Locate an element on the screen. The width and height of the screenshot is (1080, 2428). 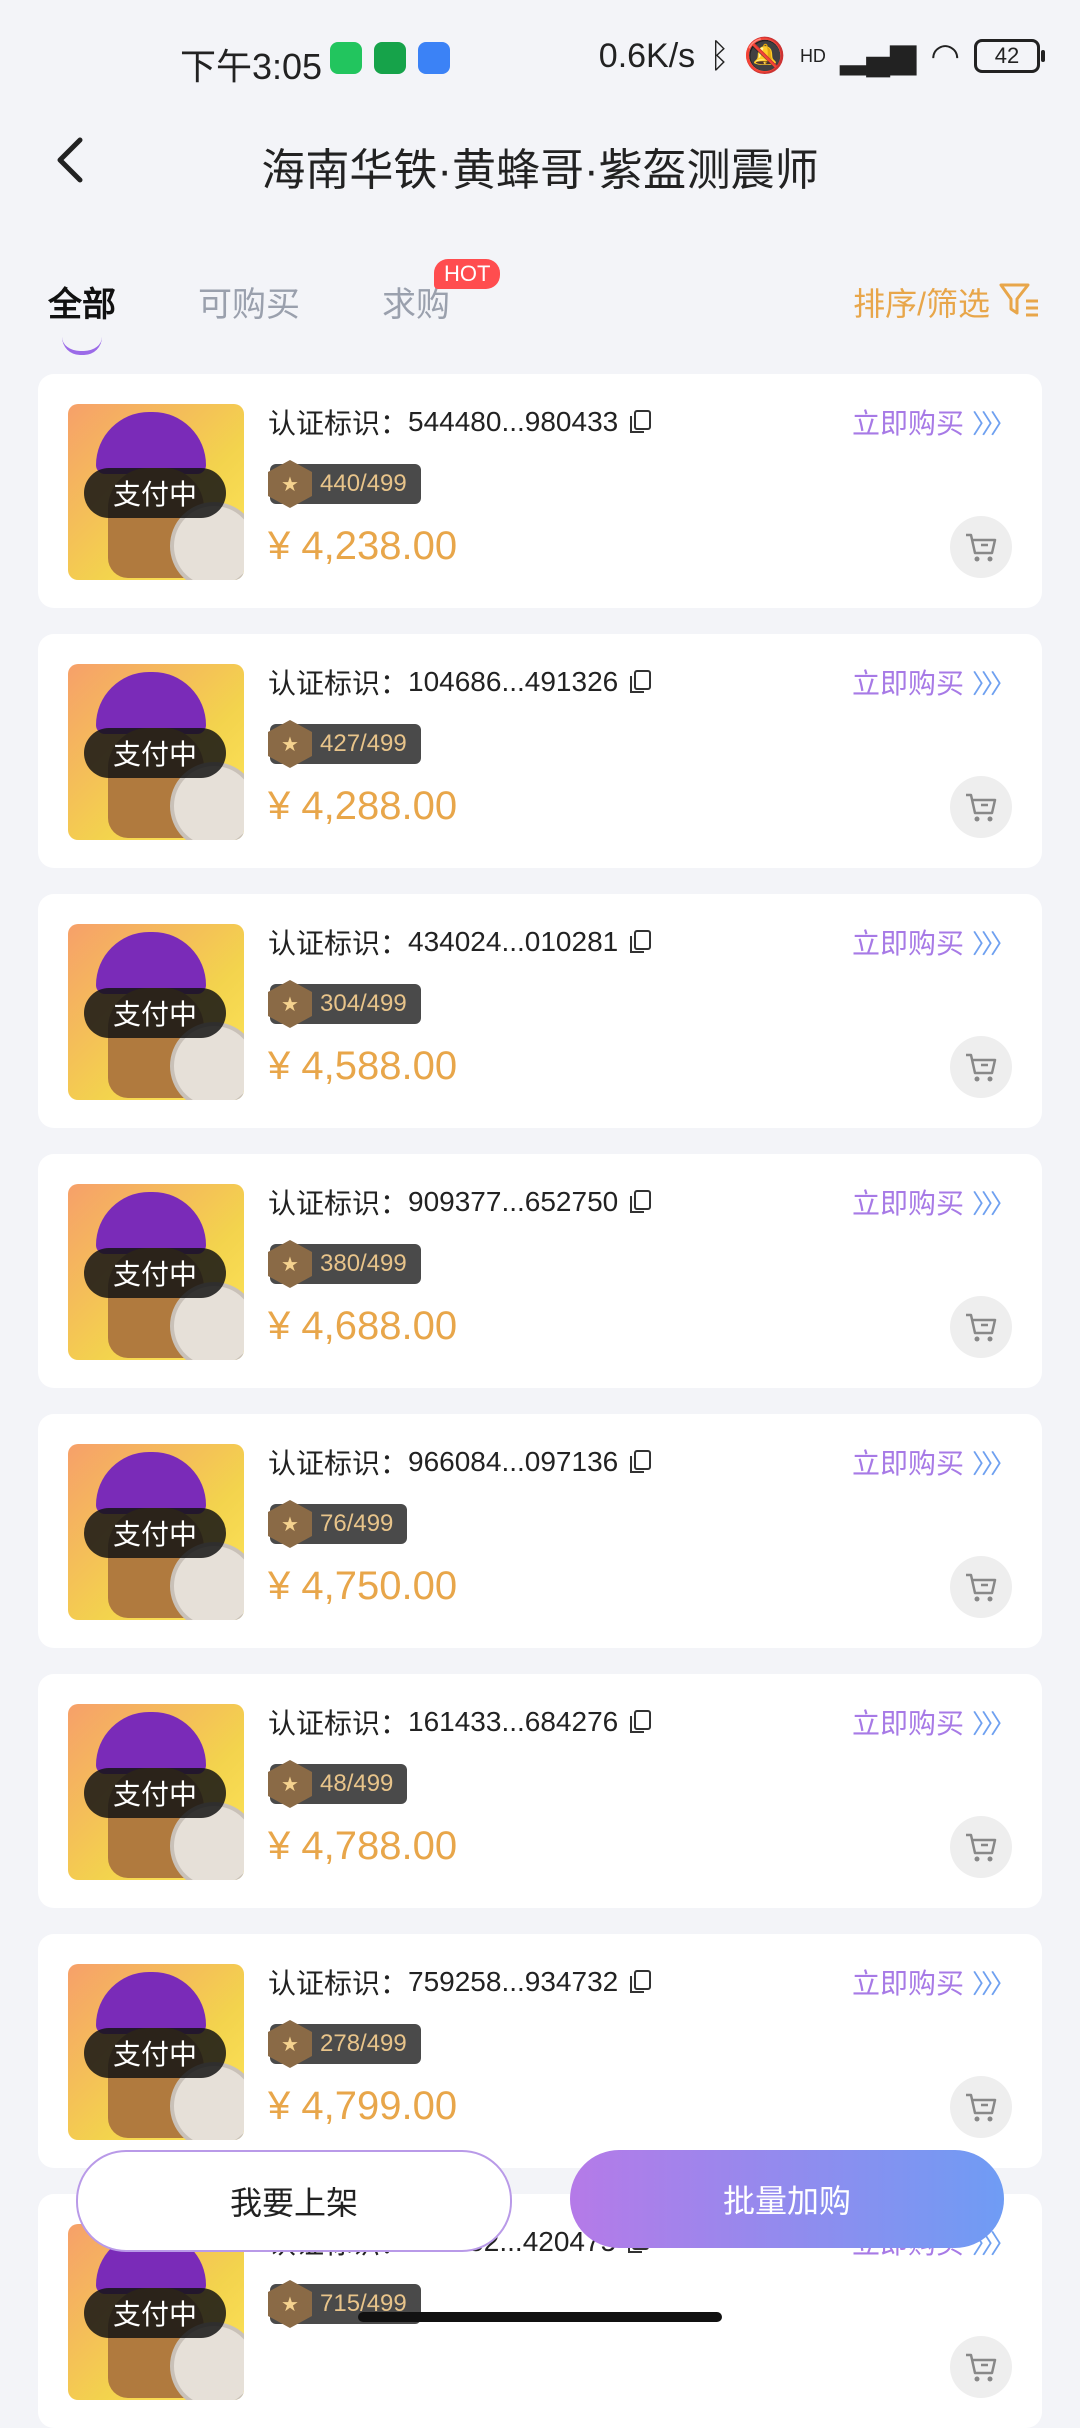
sort-filter-button: 排序/筛选 is located at coordinates (921, 302).